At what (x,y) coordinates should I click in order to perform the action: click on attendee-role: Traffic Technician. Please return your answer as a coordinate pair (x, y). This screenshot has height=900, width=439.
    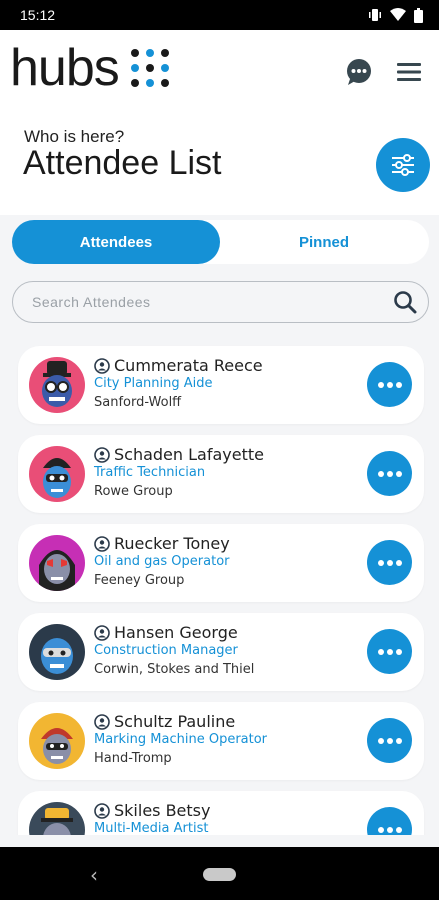
    Looking at the image, I should click on (150, 472).